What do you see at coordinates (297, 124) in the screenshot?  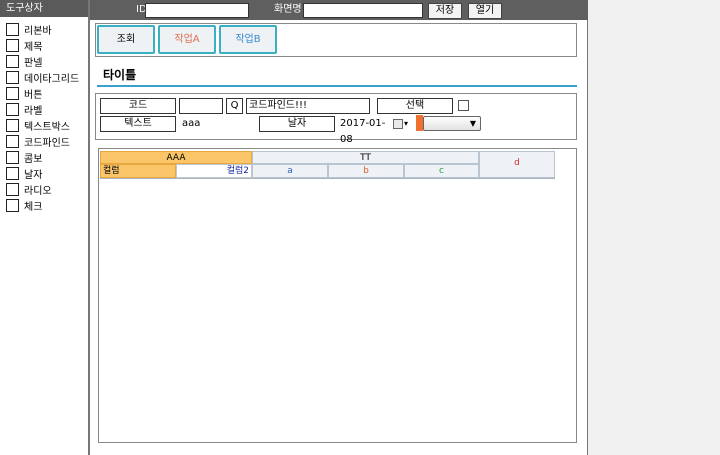 I see `date-label: 날자` at bounding box center [297, 124].